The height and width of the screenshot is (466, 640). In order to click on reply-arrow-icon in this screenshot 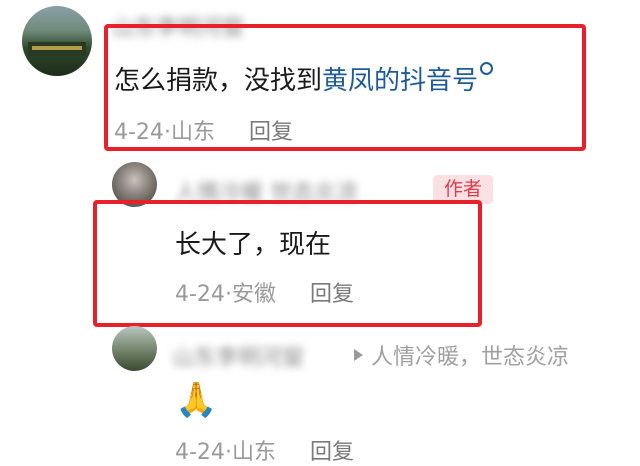, I will do `click(358, 355)`.